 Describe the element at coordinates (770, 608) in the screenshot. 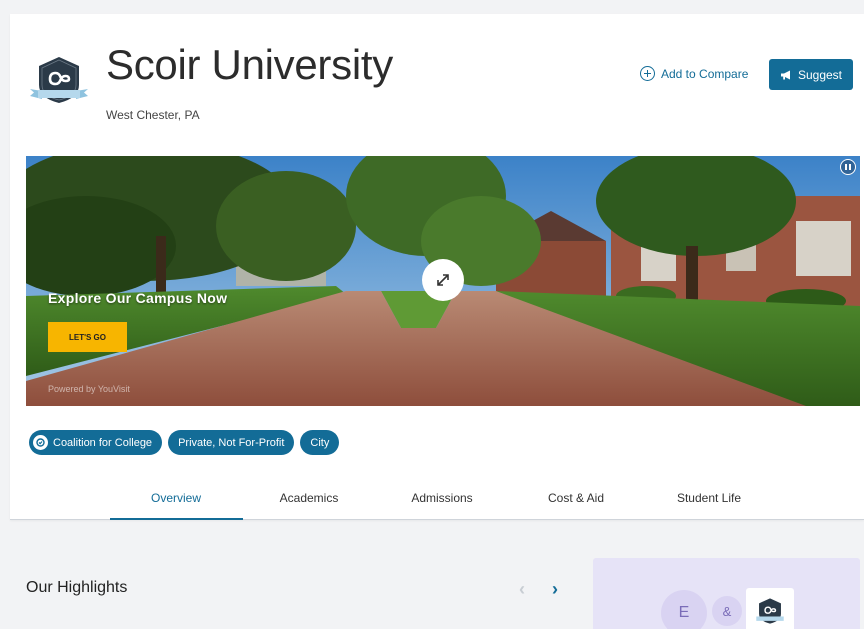

I see `school-logo-small` at that location.